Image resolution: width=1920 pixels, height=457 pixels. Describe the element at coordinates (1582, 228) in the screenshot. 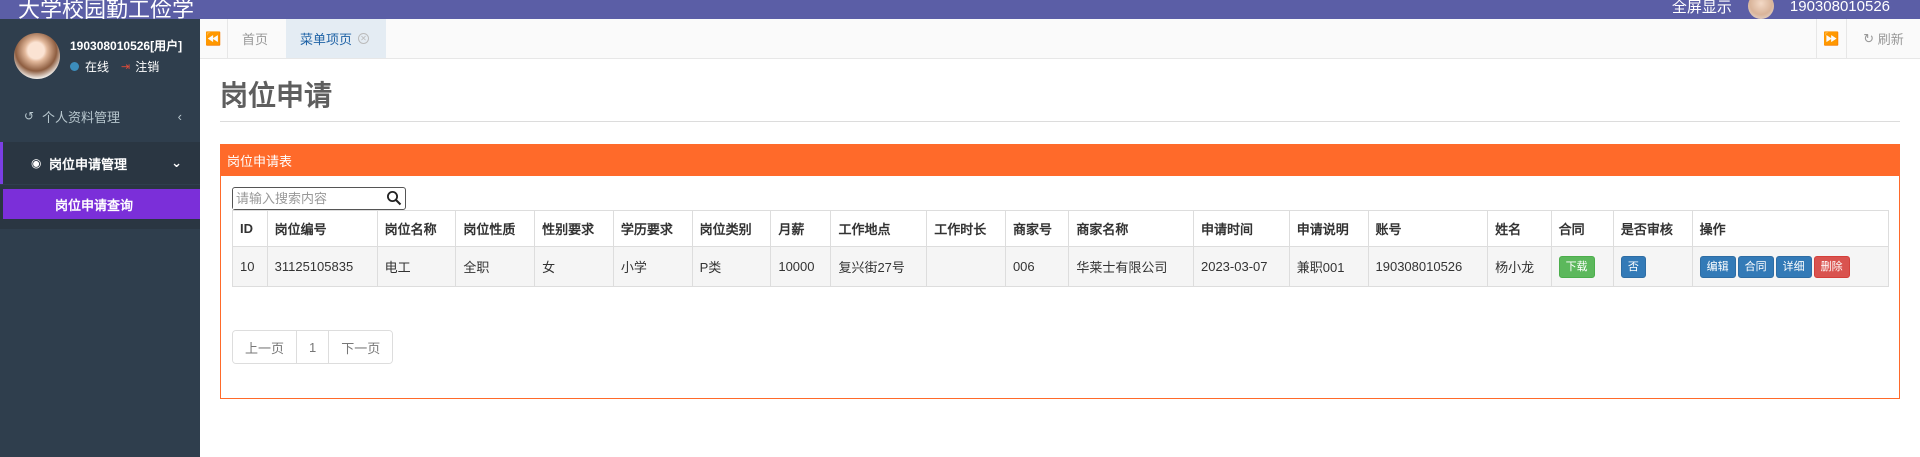

I see `column-header: 合同` at that location.